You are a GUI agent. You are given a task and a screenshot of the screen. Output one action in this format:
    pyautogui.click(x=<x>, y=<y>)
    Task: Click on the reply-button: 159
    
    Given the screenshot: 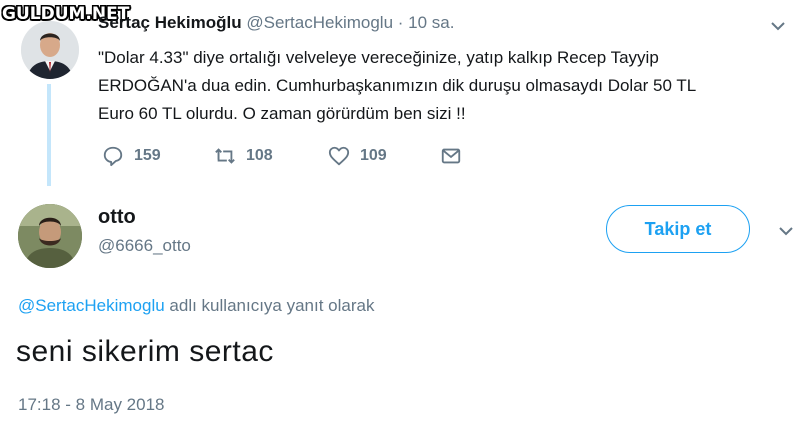 What is the action you would take?
    pyautogui.click(x=131, y=156)
    